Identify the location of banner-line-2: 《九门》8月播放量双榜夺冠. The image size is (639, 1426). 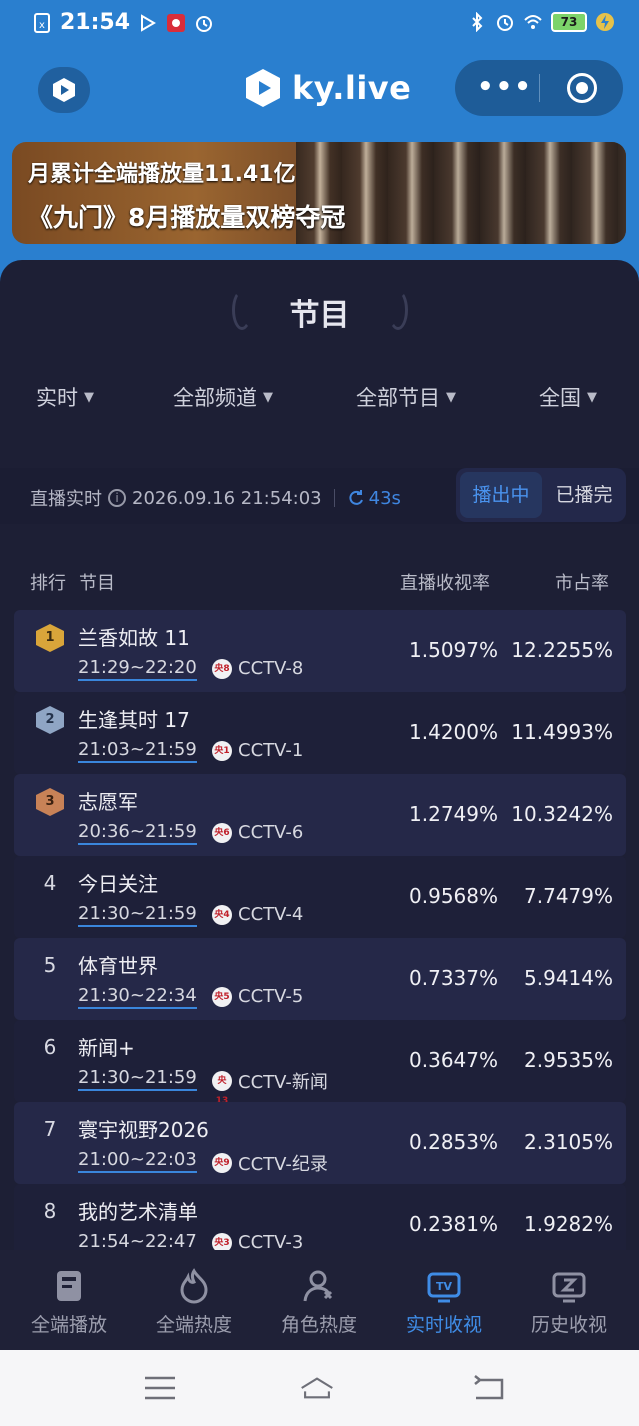
(187, 217).